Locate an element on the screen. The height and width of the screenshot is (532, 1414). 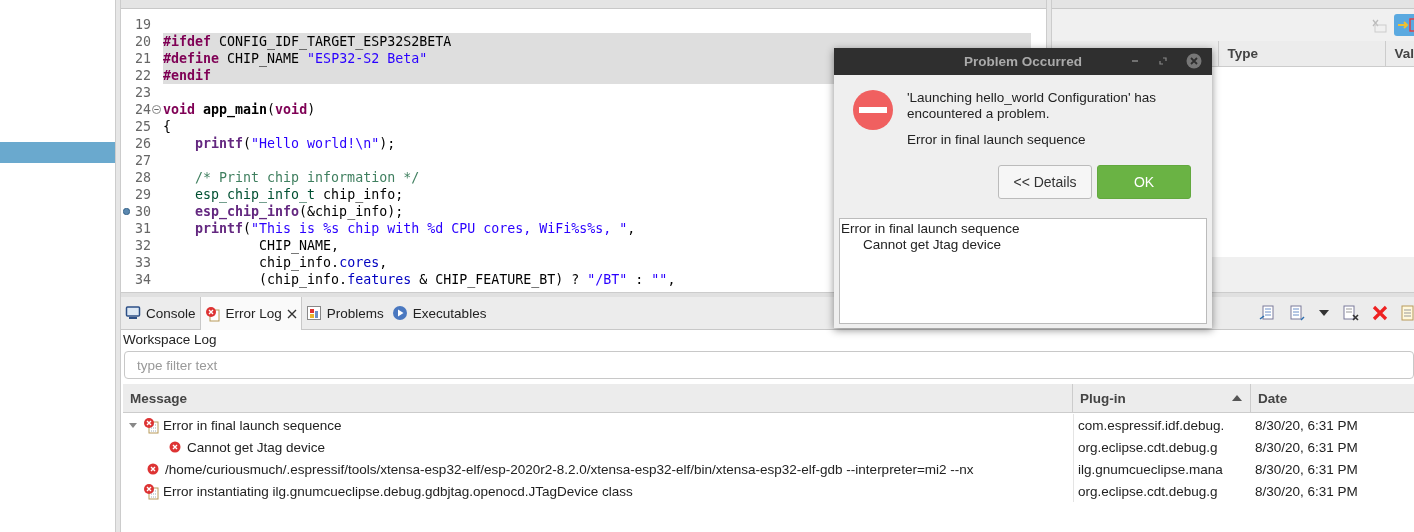
code-line: chip_info.cores, is located at coordinates (323, 262).